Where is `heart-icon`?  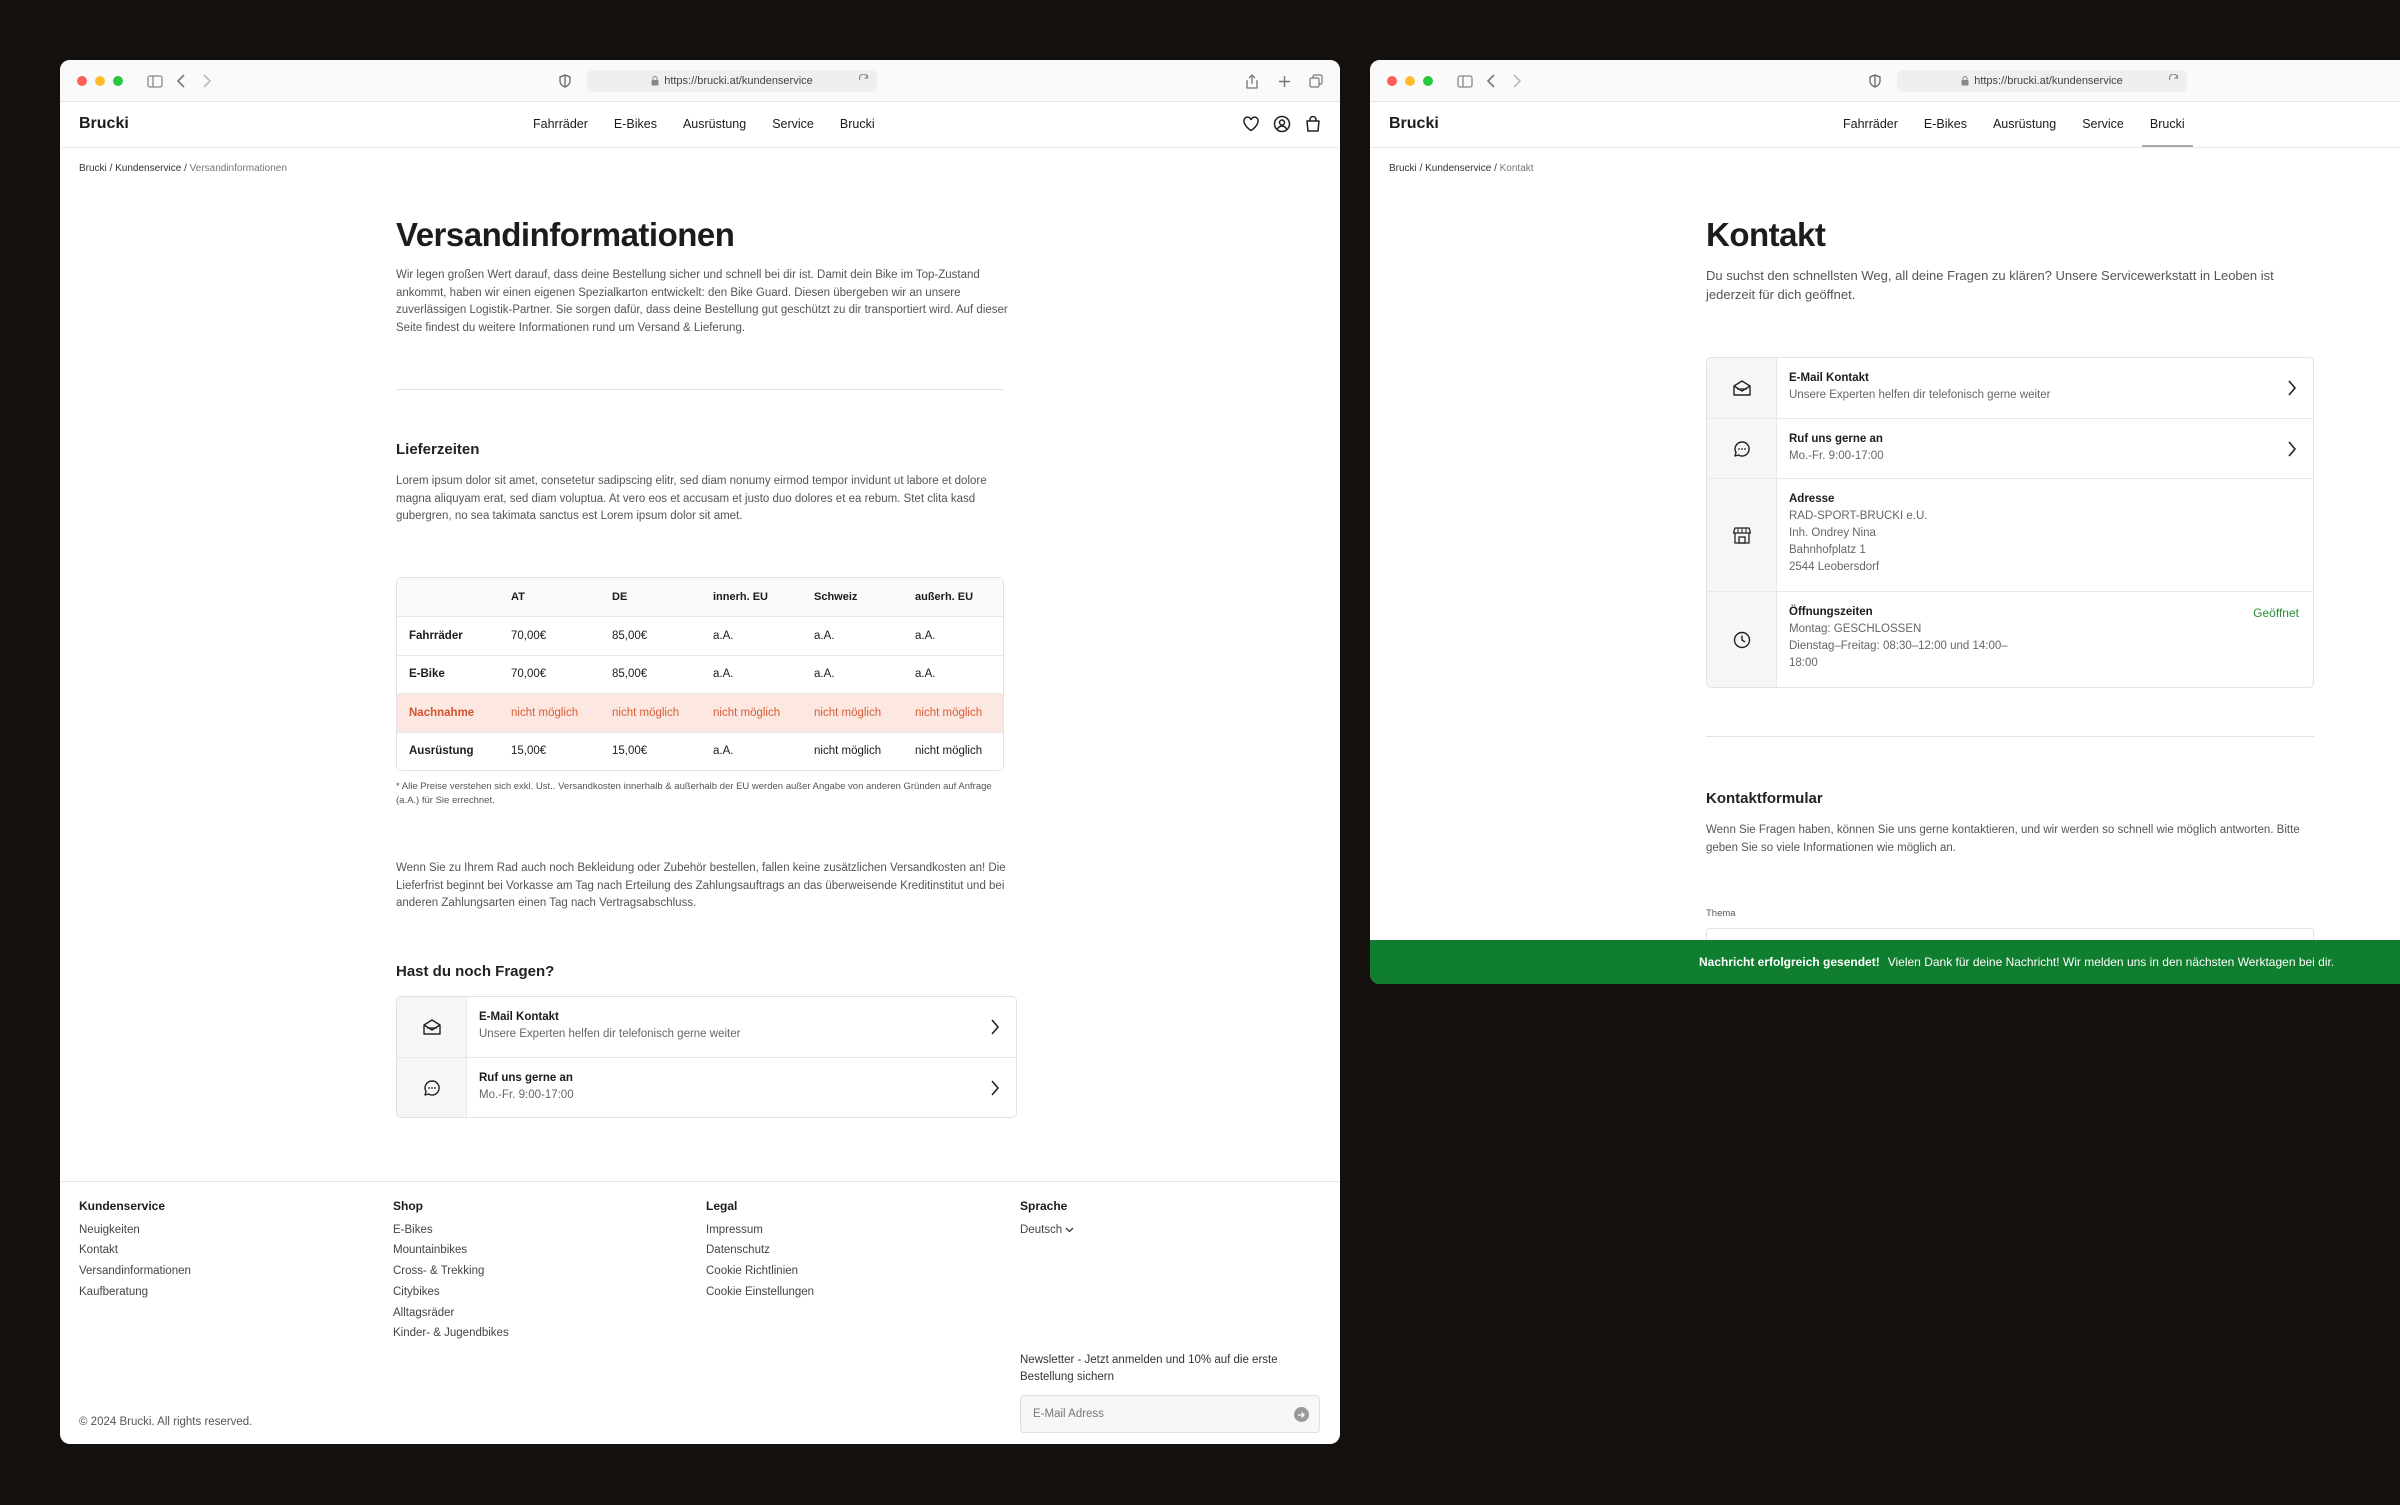 heart-icon is located at coordinates (1251, 124).